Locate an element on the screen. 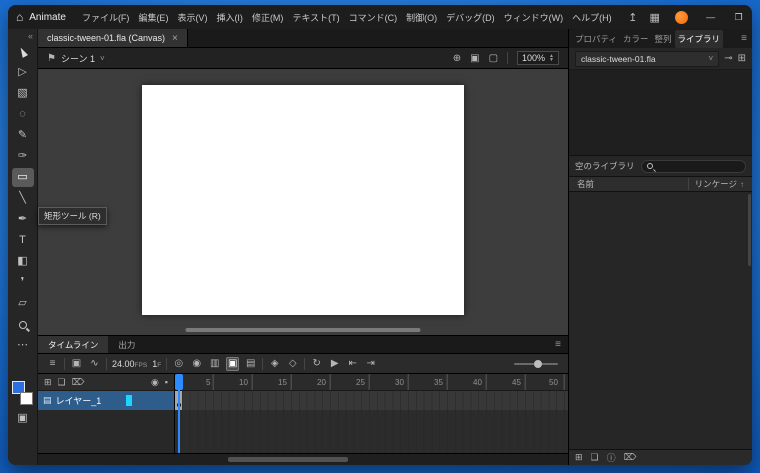 The image size is (760, 473). library-search-box is located at coordinates (693, 166).